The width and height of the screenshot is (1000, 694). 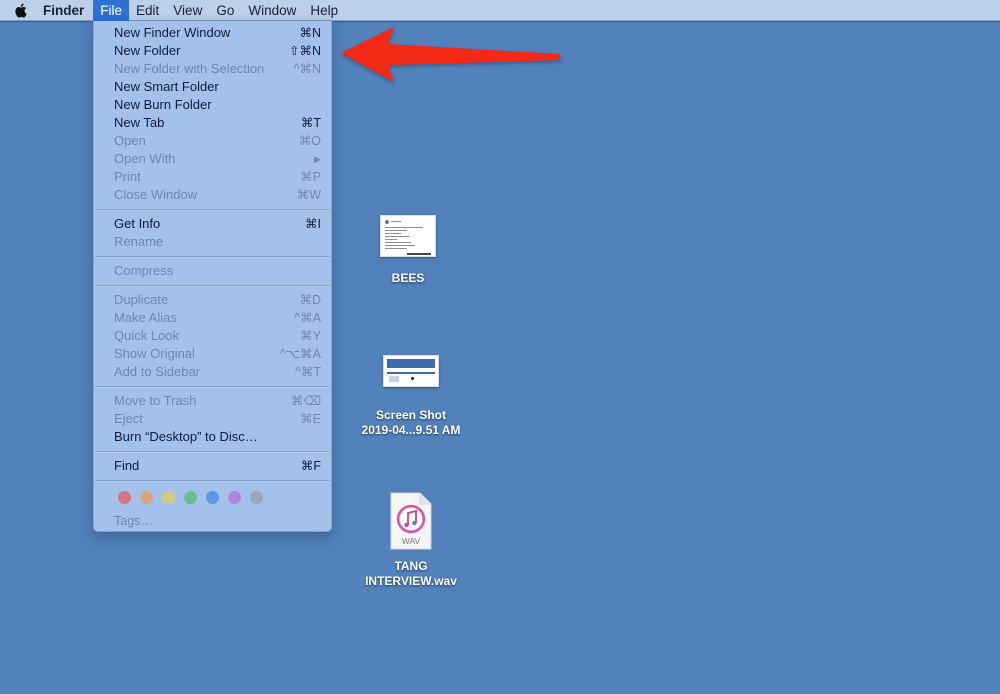 I want to click on menu-item-shortcut: ^⌥⌘A, so click(x=300, y=354).